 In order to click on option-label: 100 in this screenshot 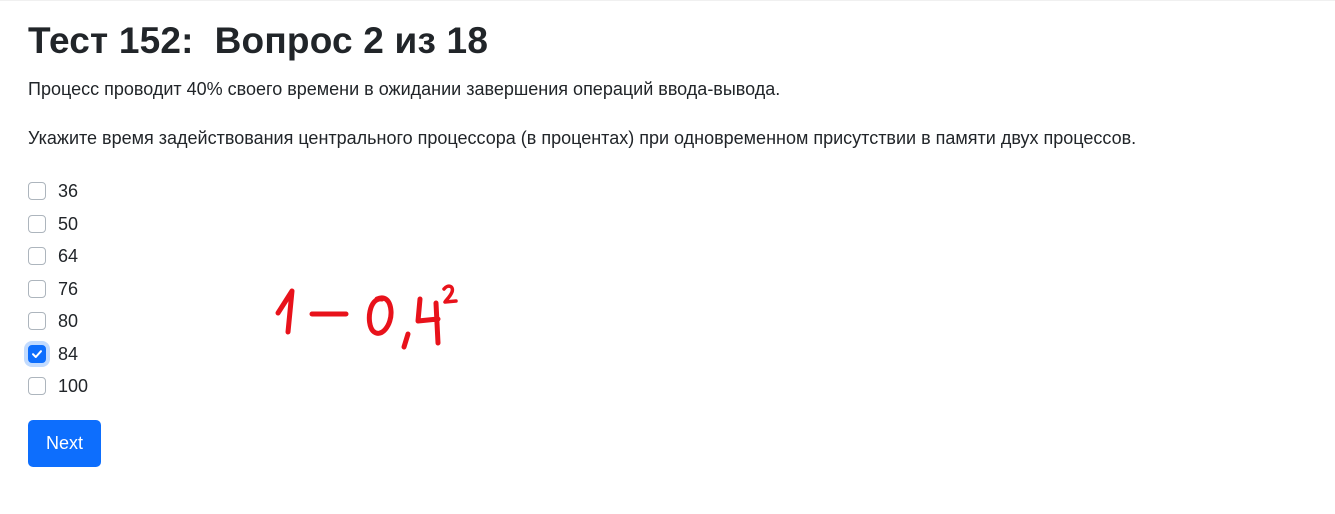, I will do `click(73, 386)`.